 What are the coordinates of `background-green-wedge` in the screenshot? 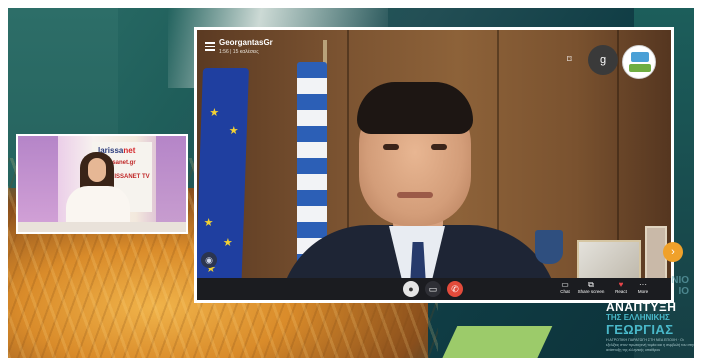 It's located at (495, 342).